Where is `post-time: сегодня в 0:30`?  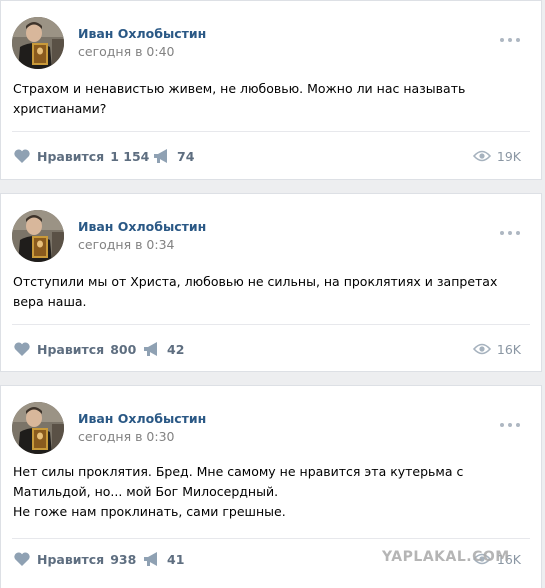
post-time: сегодня в 0:30 is located at coordinates (126, 436).